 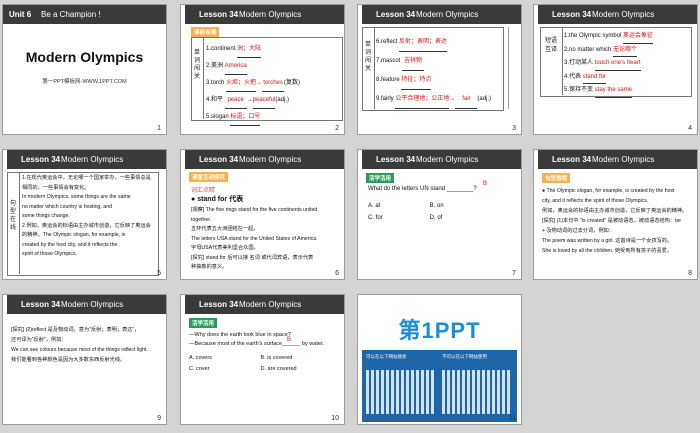 What do you see at coordinates (253, 100) in the screenshot?
I see `vocab-item: 4.和平 peace →peaceful(adj.)` at bounding box center [253, 100].